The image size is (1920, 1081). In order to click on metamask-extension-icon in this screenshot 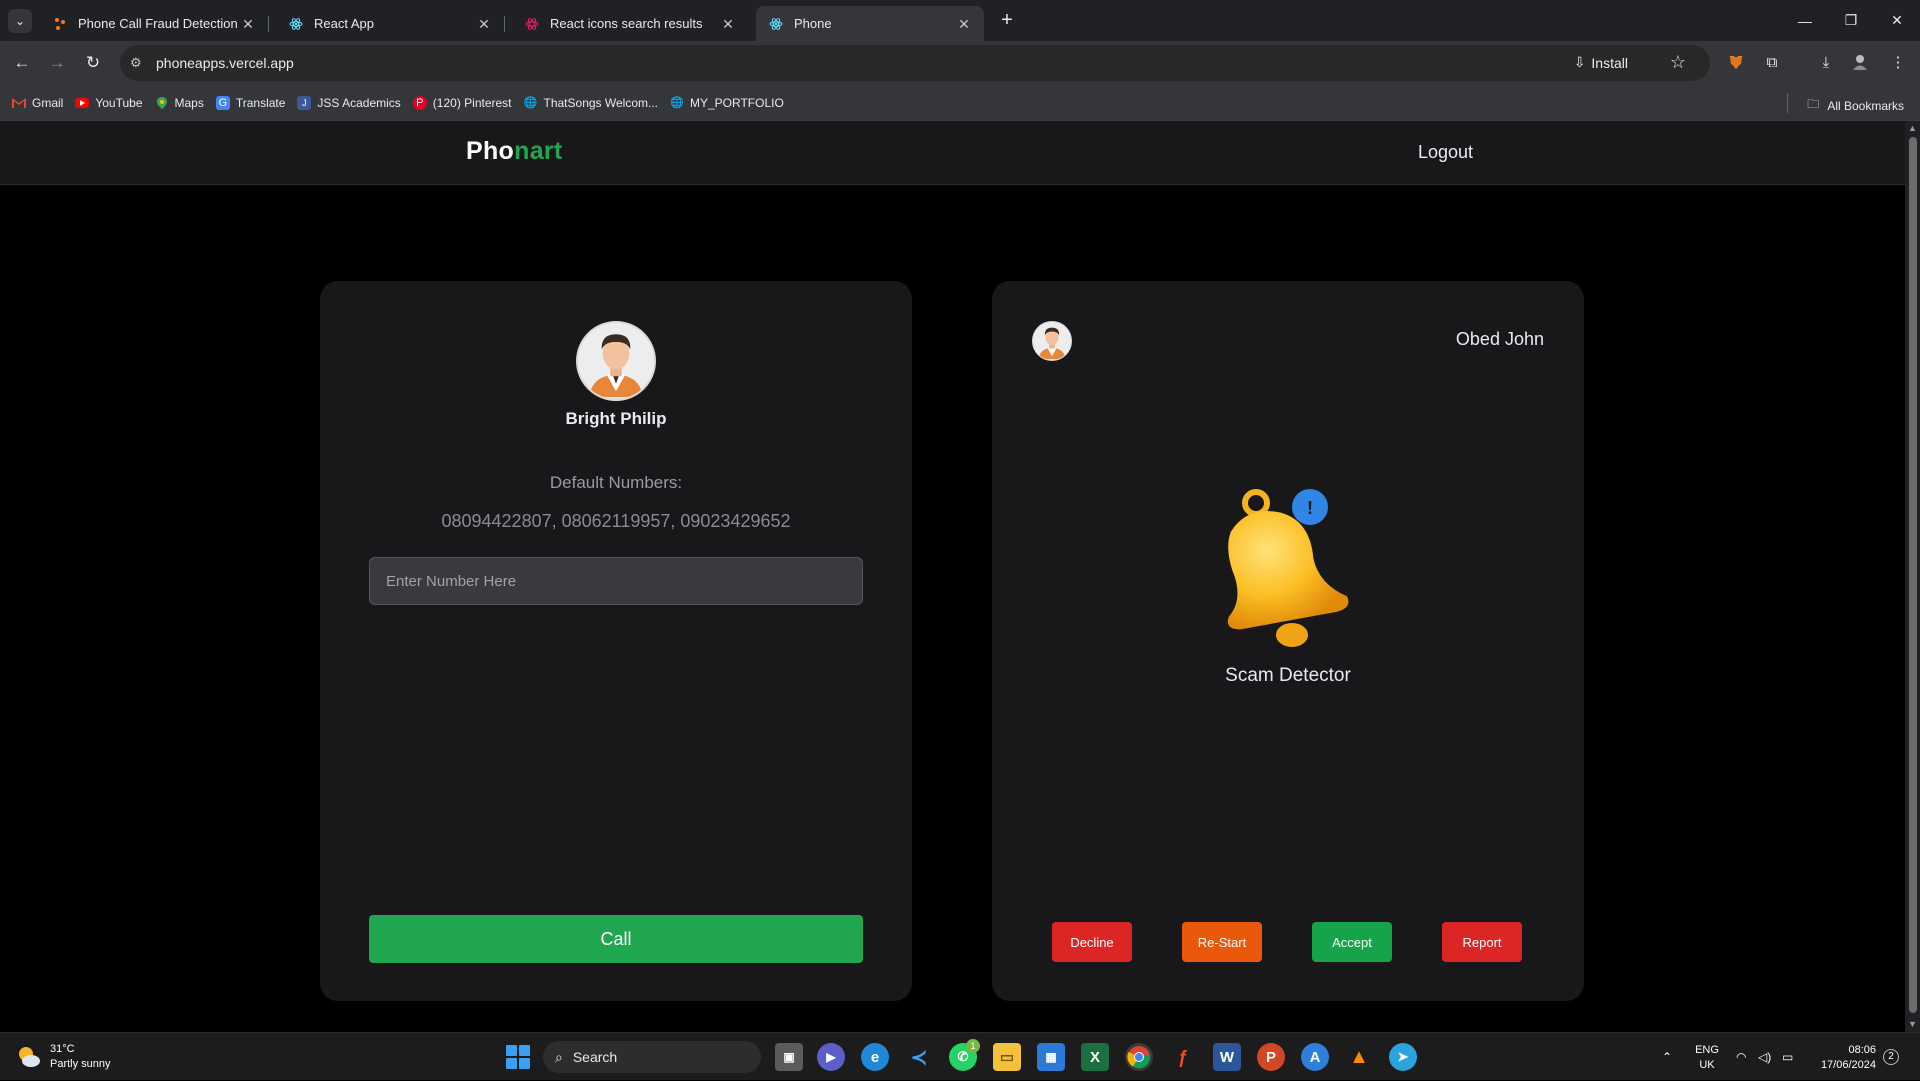, I will do `click(1736, 62)`.